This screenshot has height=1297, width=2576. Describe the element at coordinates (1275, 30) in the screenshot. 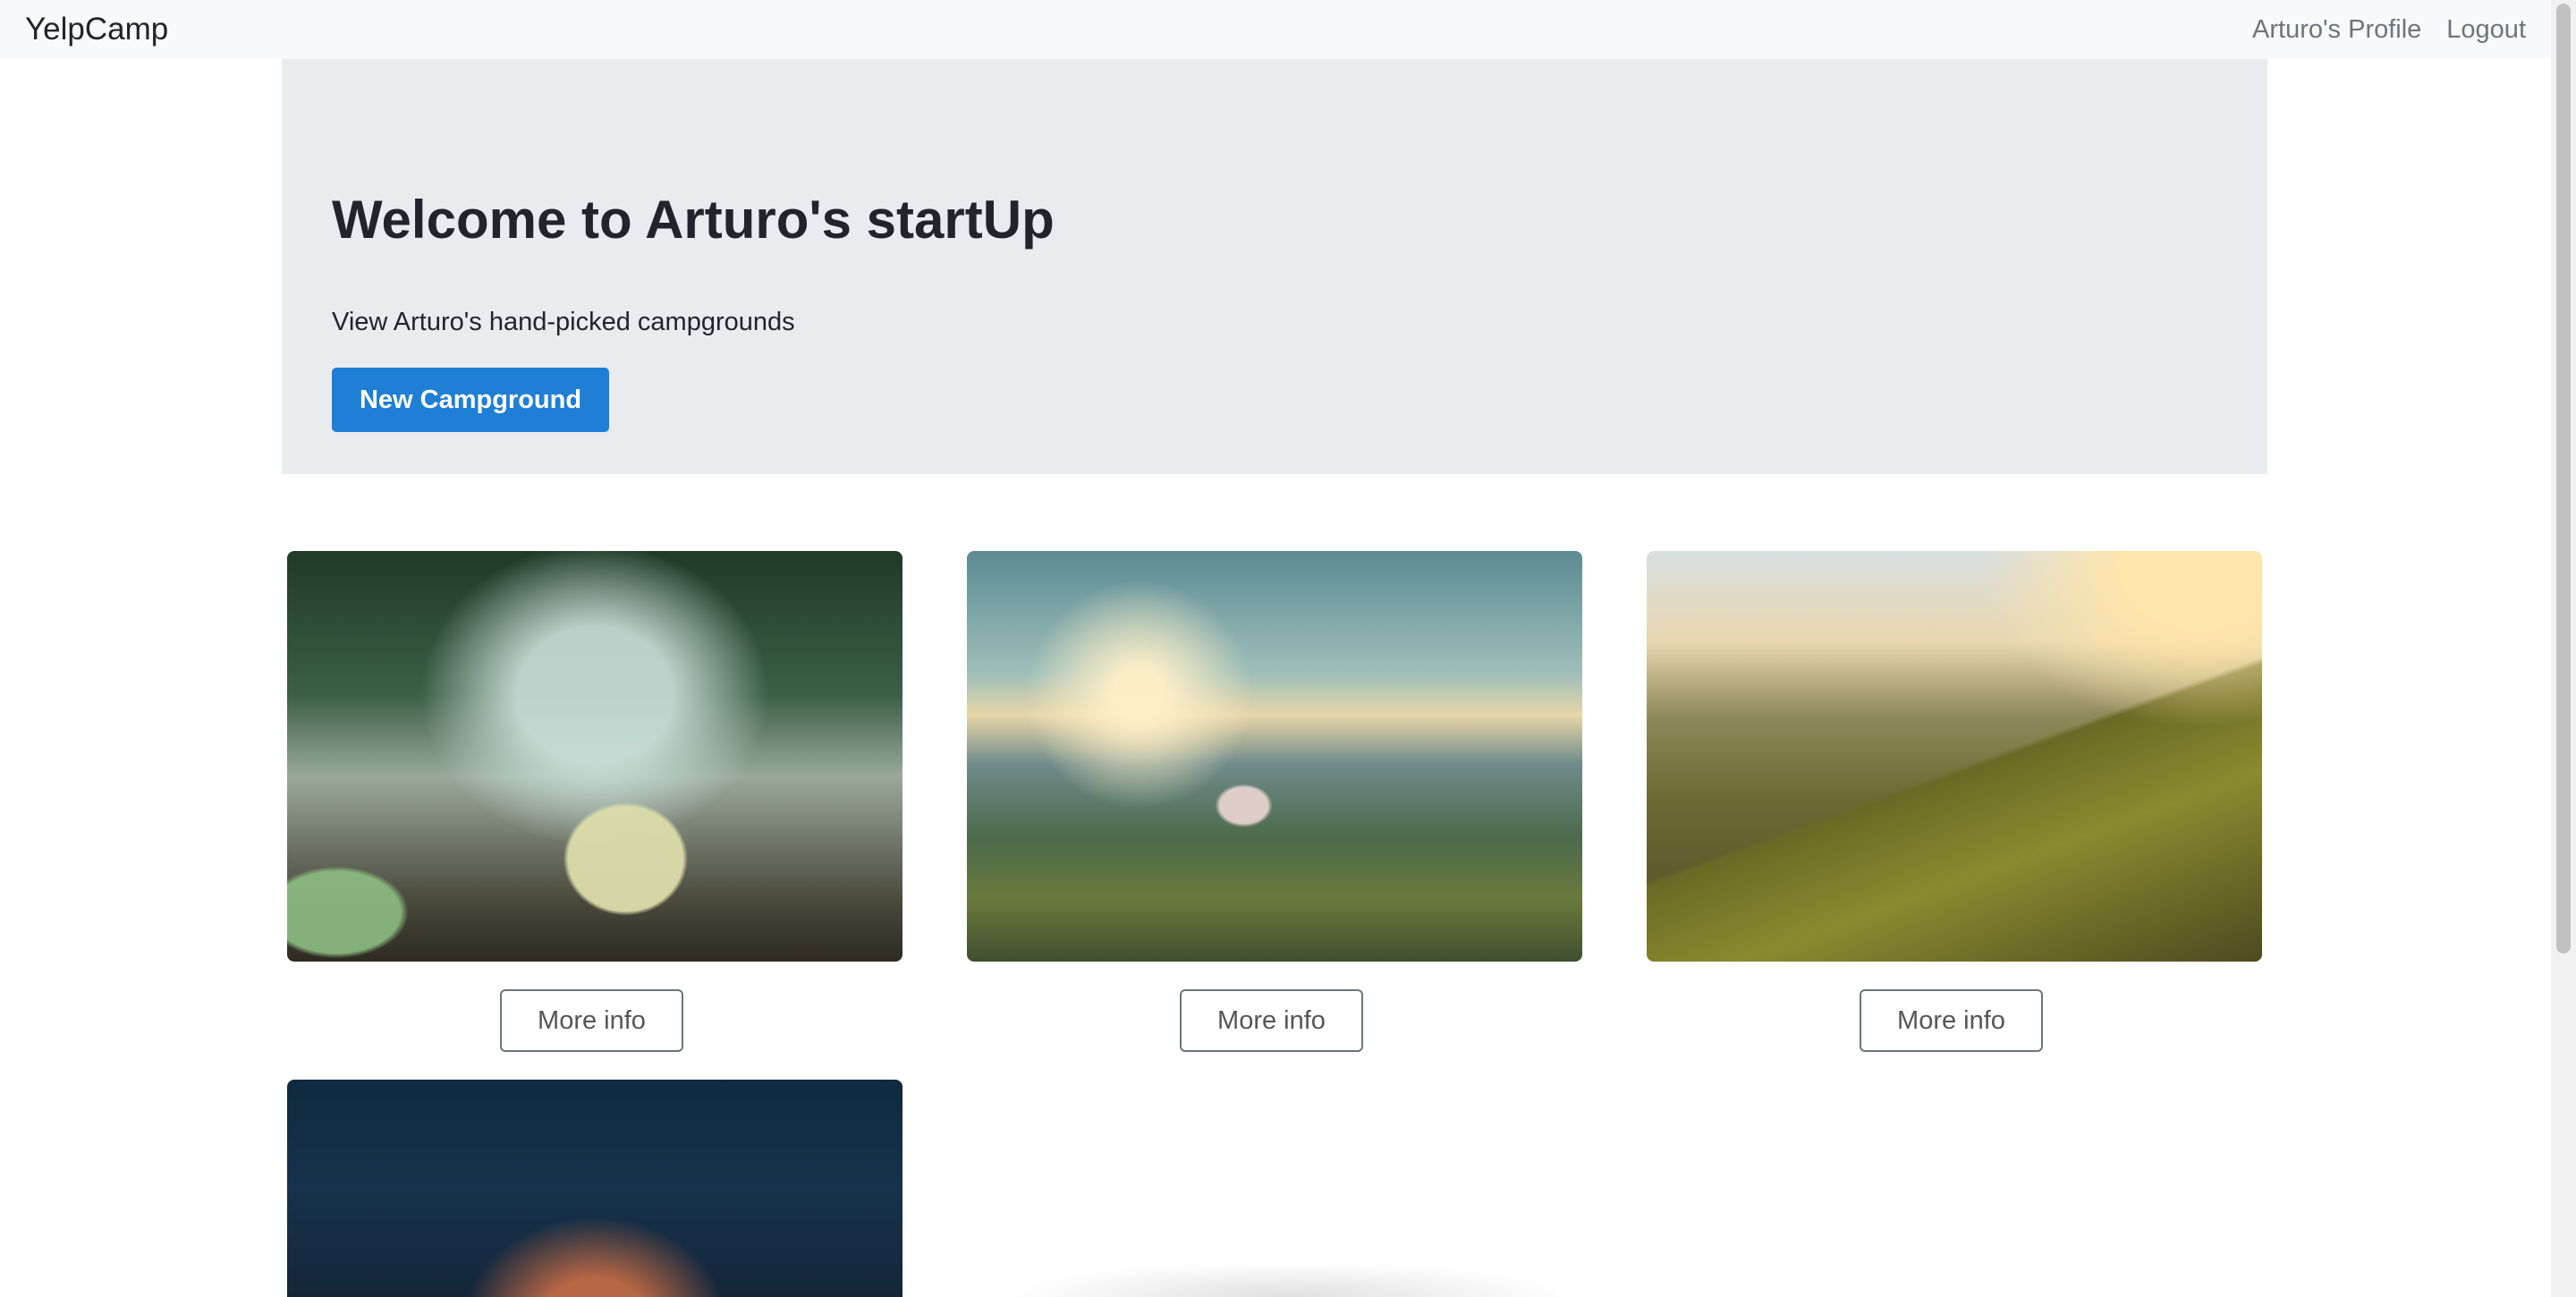

I see `navbar: YelpCamp Arturo's Profile Logout` at that location.